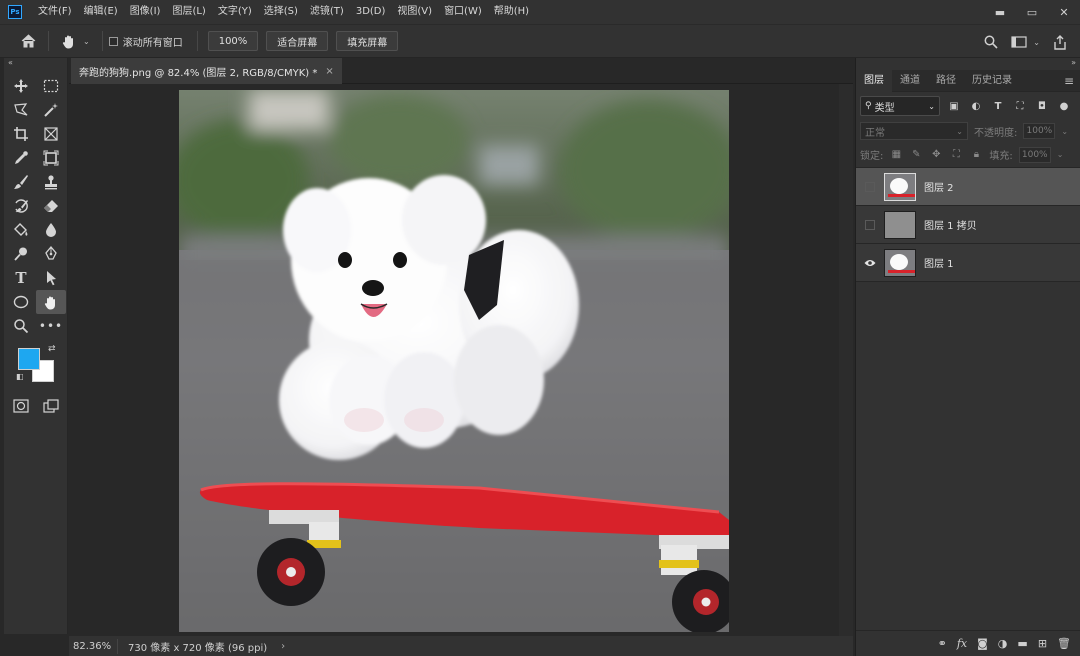  What do you see at coordinates (1020, 106) in the screenshot?
I see `shape-filter-icon: ⛶` at bounding box center [1020, 106].